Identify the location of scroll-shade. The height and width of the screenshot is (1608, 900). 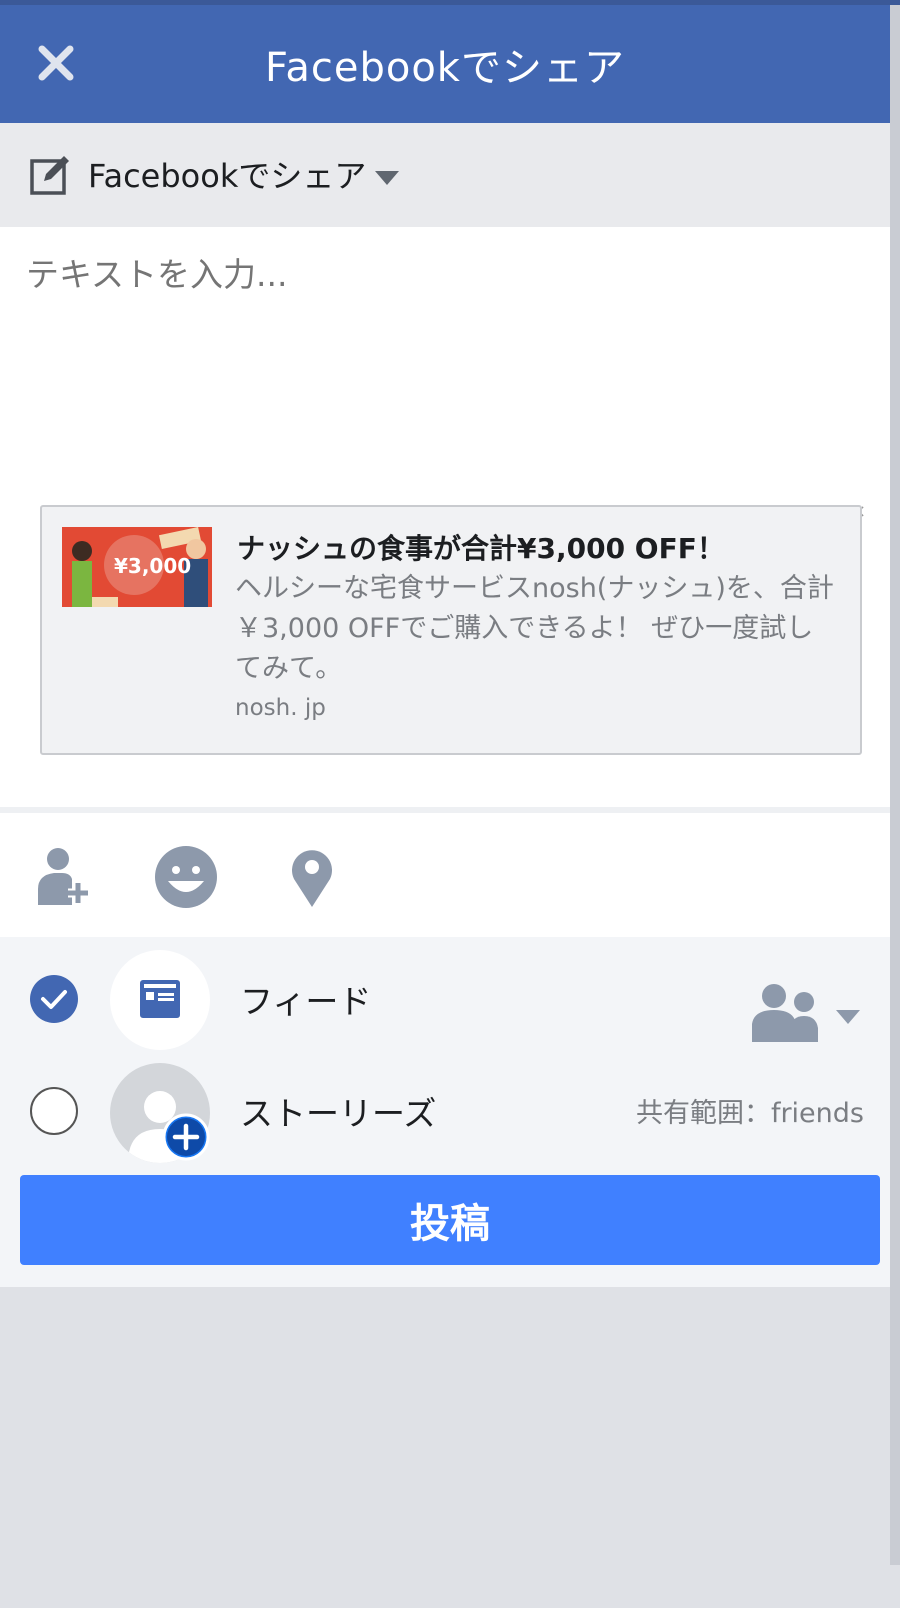
(895, 785).